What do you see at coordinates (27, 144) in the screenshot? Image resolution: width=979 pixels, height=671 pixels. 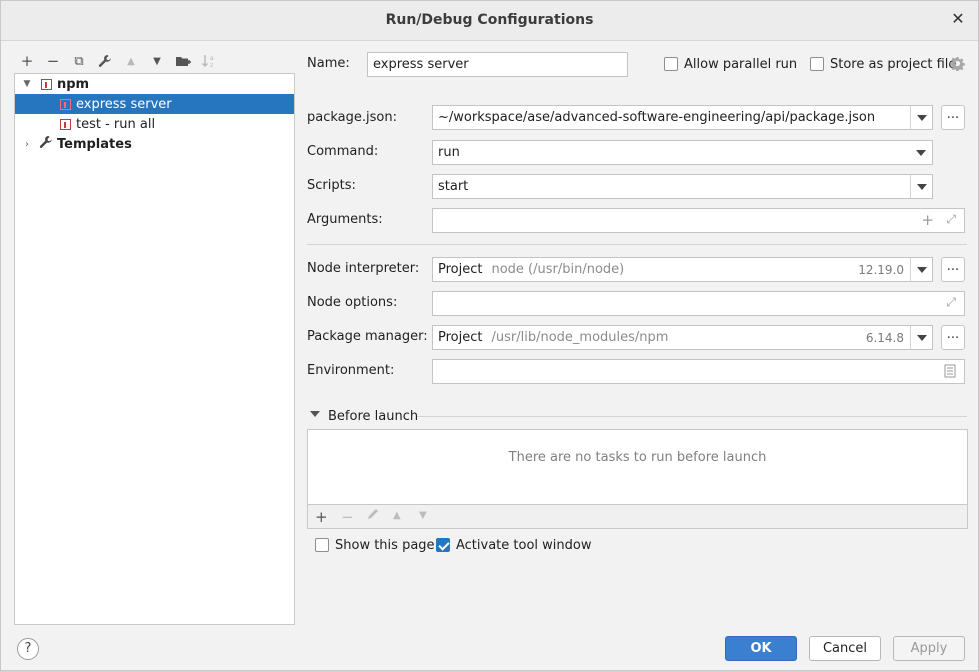 I see `chevron-right-icon: ›` at bounding box center [27, 144].